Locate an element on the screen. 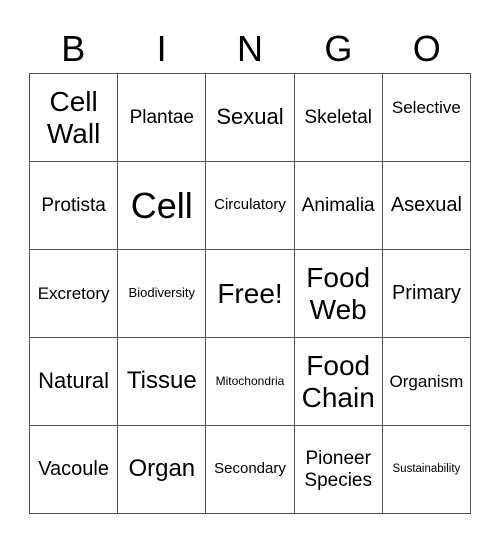  header-letter-i: I is located at coordinates (161, 48).